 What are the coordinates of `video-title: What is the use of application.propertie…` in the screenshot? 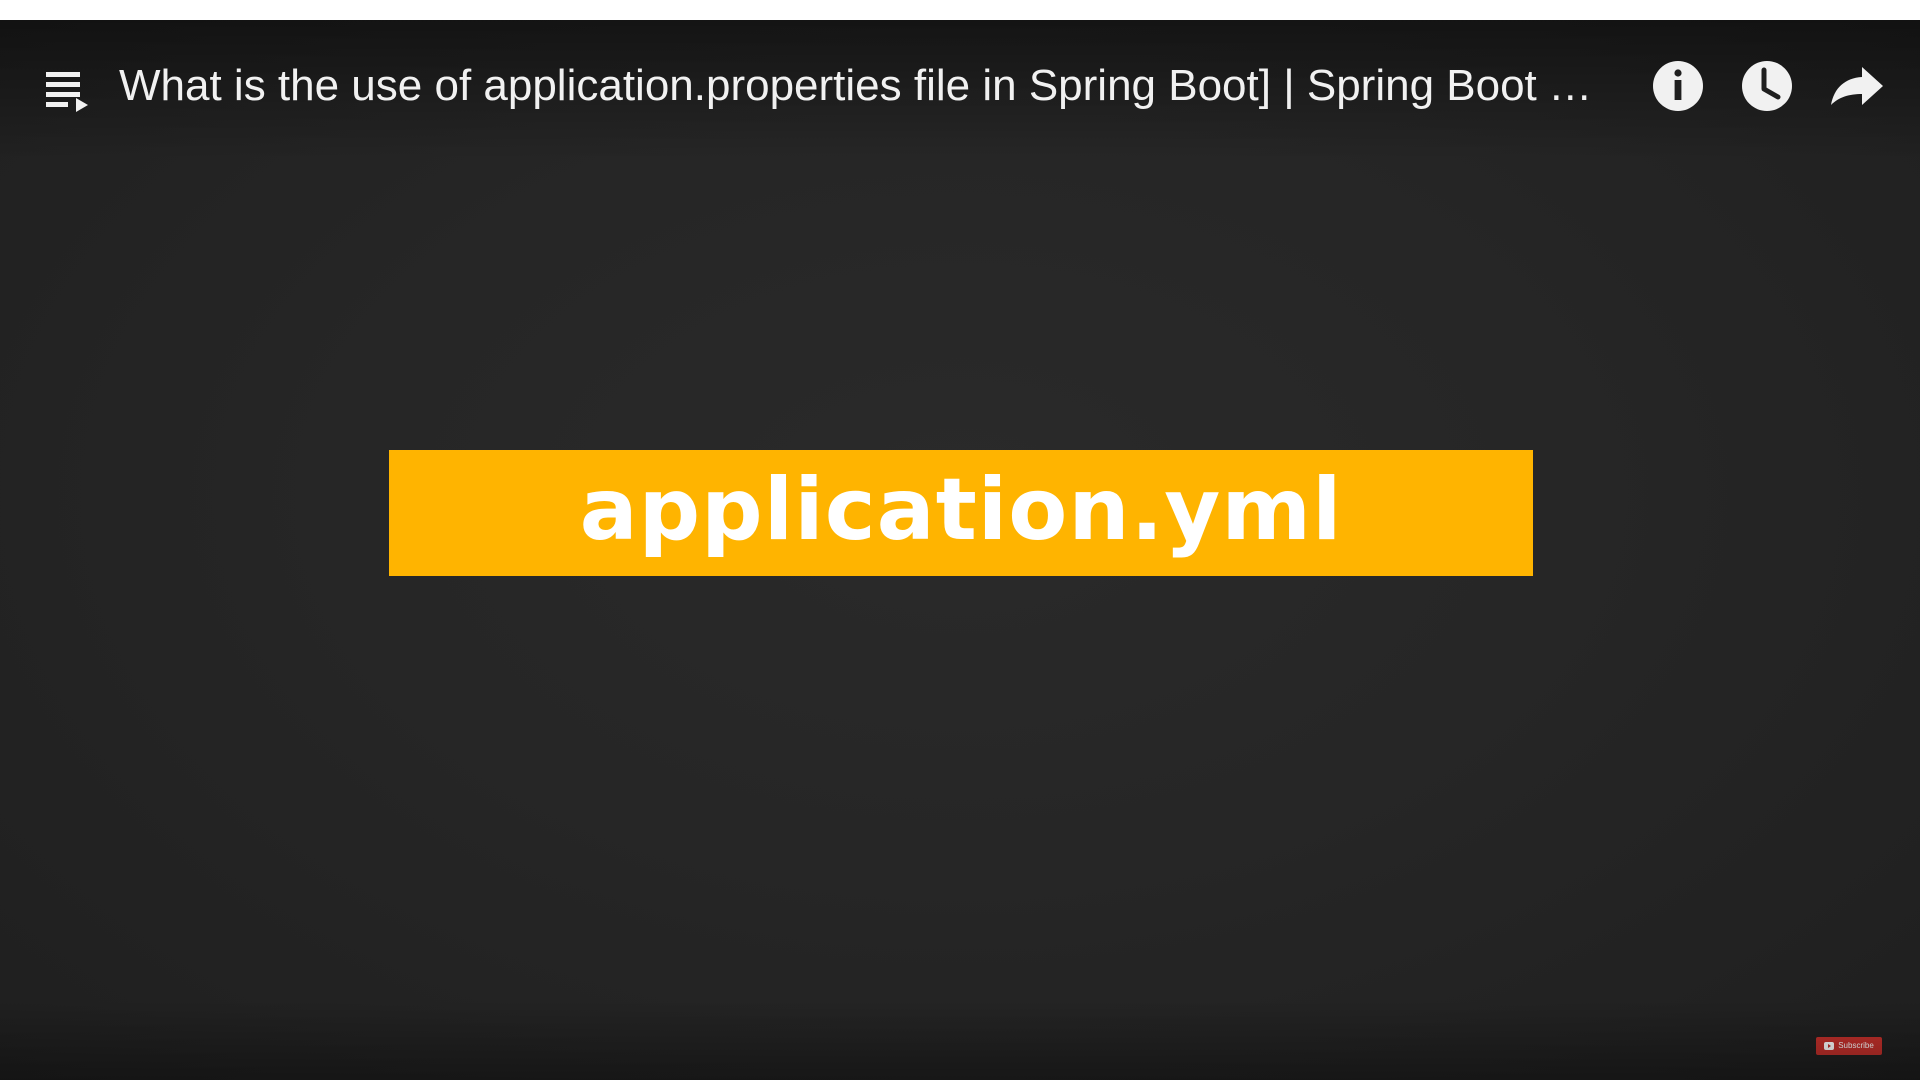 It's located at (869, 86).